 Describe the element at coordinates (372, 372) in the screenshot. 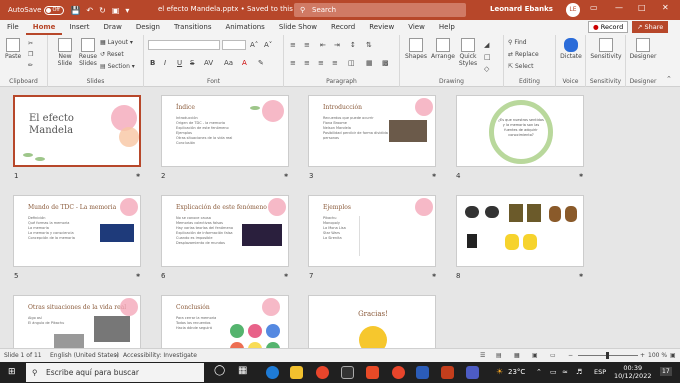

I see `office-icon` at that location.